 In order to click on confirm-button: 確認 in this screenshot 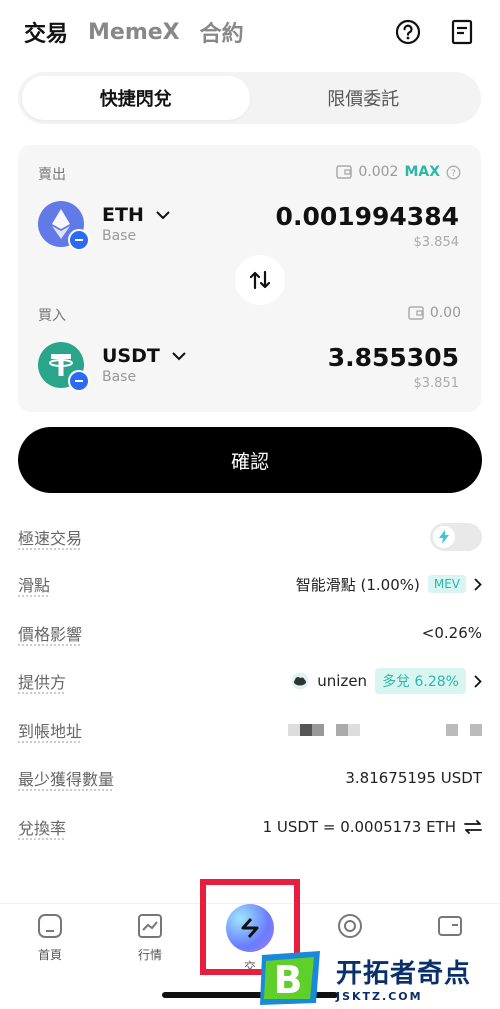, I will do `click(250, 460)`.